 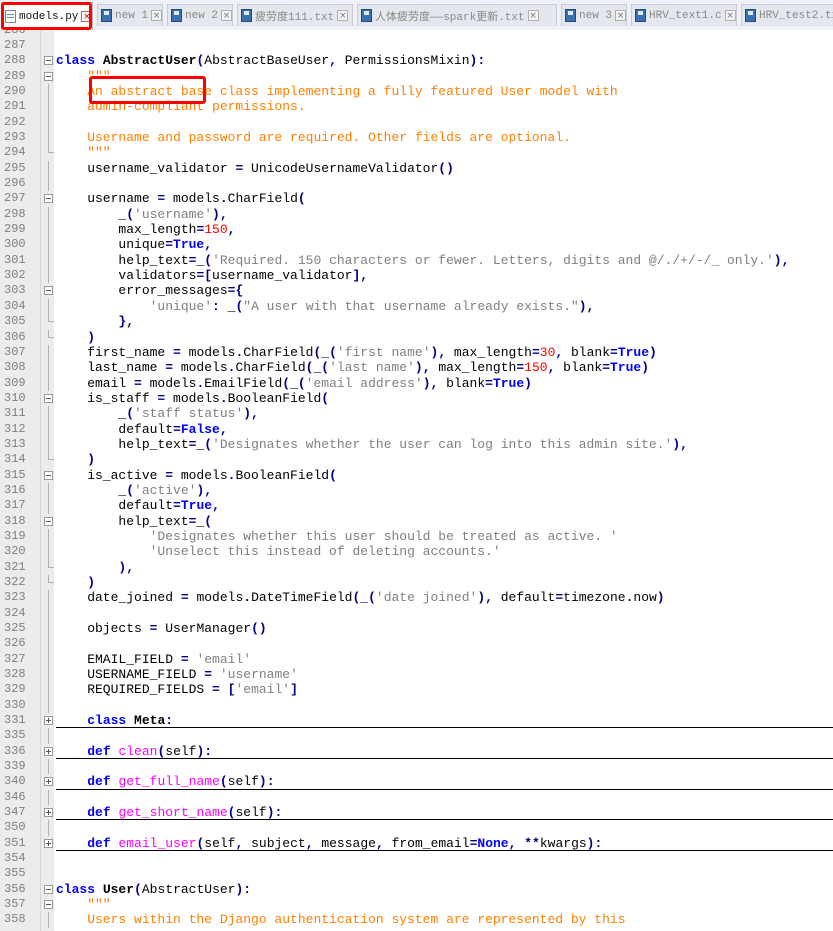 I want to click on code-text: error_messages={, so click(x=149, y=290).